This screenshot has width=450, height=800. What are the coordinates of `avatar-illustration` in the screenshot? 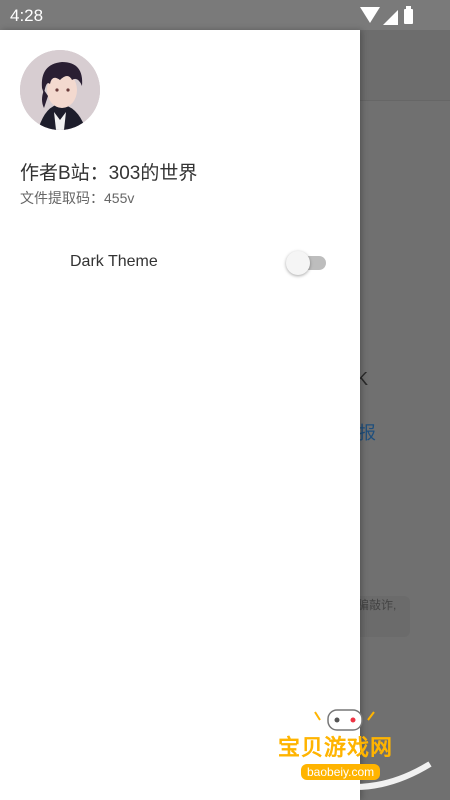 It's located at (60, 90).